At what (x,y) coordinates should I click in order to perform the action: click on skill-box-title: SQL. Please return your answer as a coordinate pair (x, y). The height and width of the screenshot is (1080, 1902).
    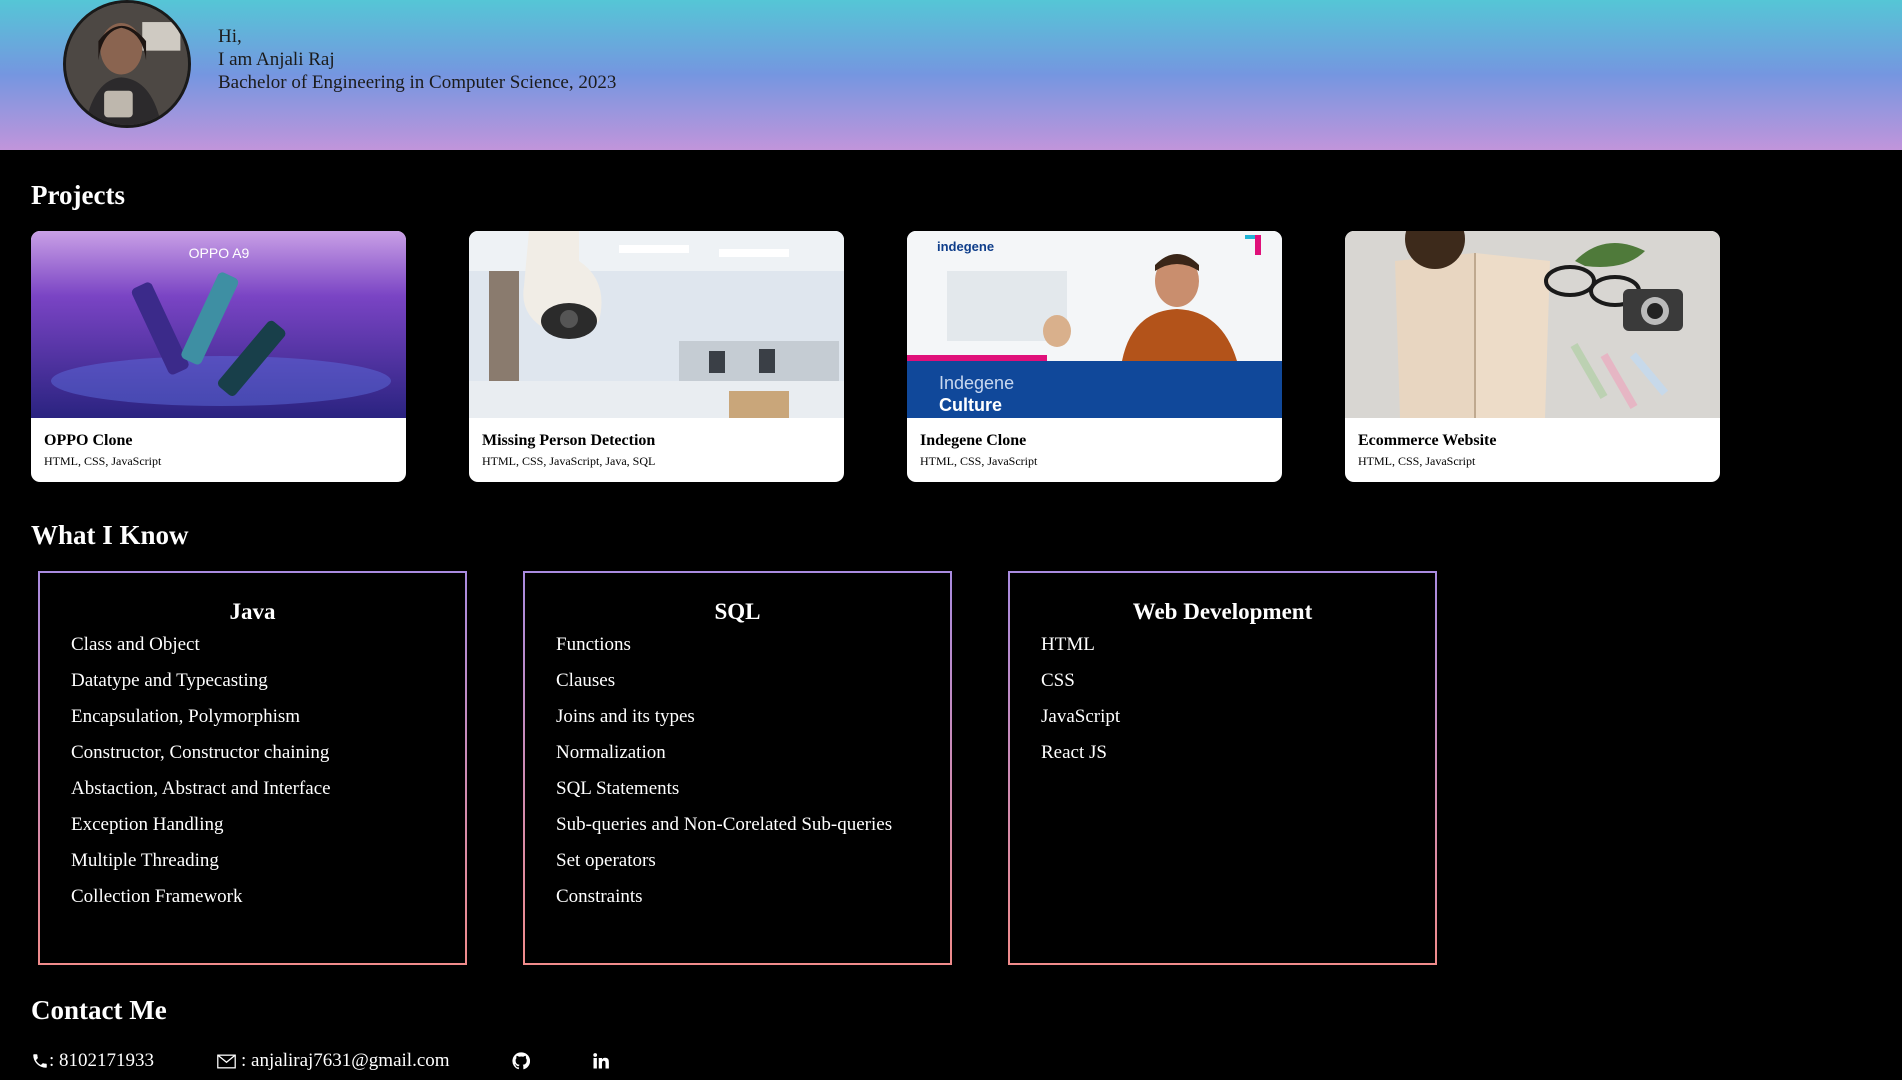
    Looking at the image, I should click on (737, 611).